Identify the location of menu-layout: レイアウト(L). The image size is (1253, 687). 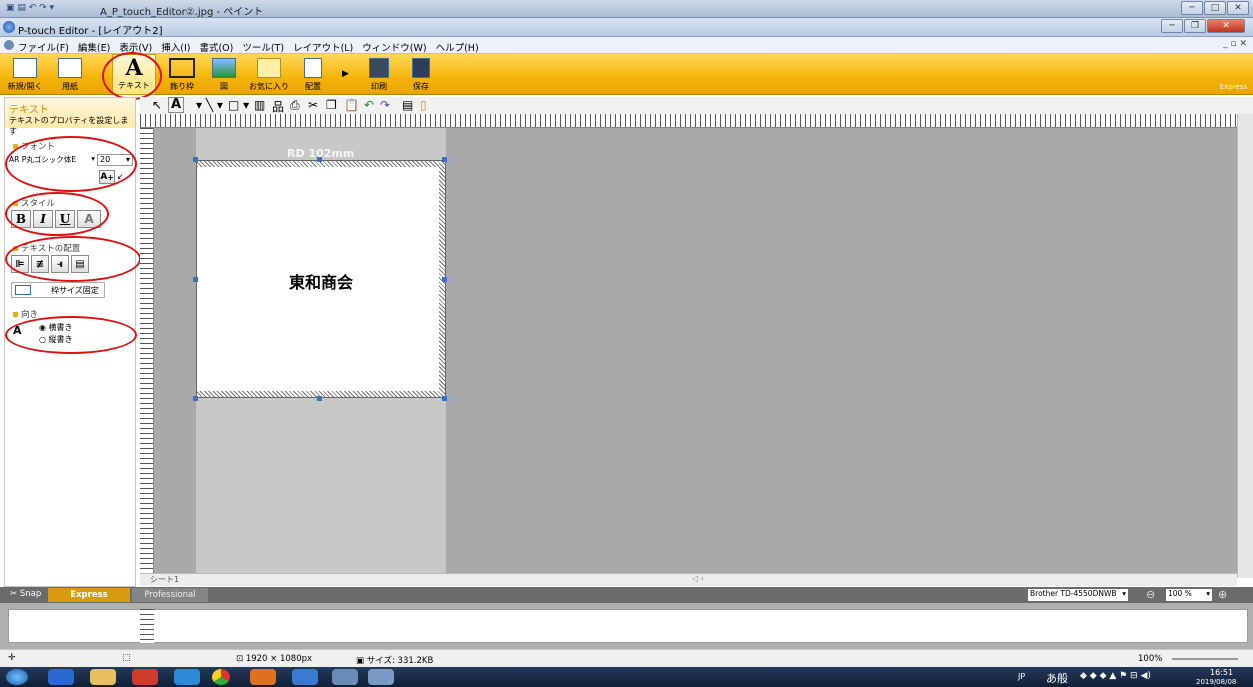
(323, 47).